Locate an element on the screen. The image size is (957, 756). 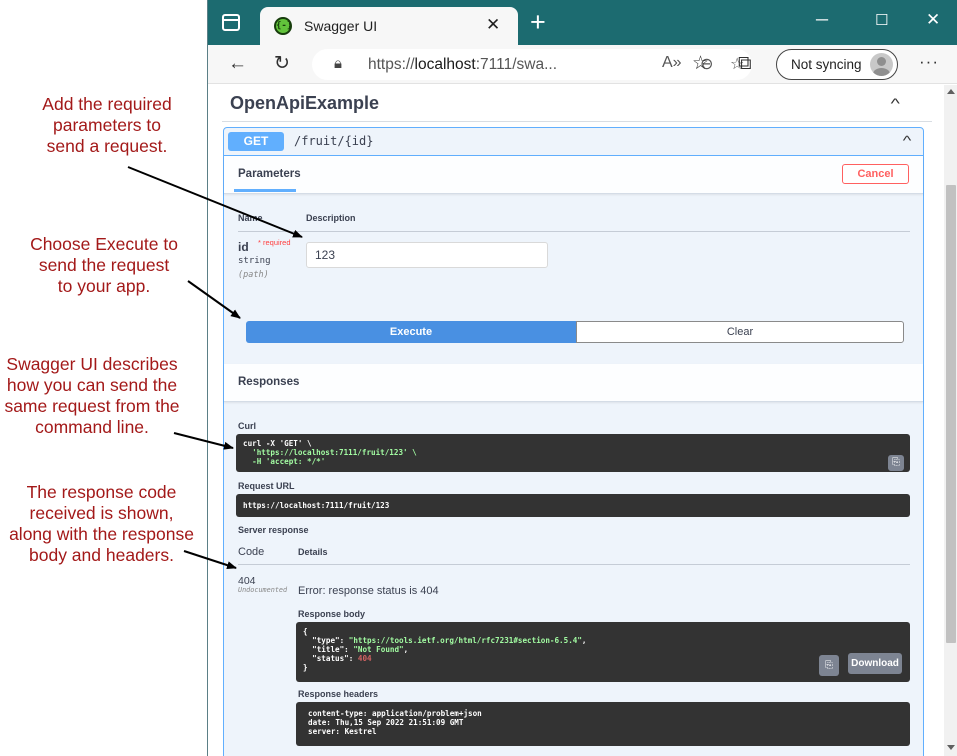
method-badge: GET is located at coordinates (256, 141).